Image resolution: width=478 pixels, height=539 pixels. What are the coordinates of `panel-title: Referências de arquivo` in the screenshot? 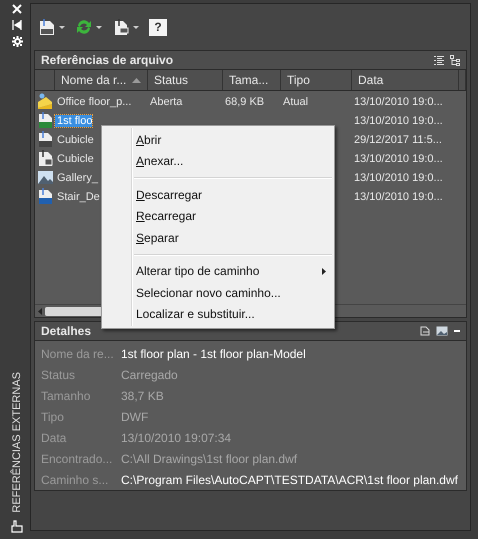 It's located at (107, 60).